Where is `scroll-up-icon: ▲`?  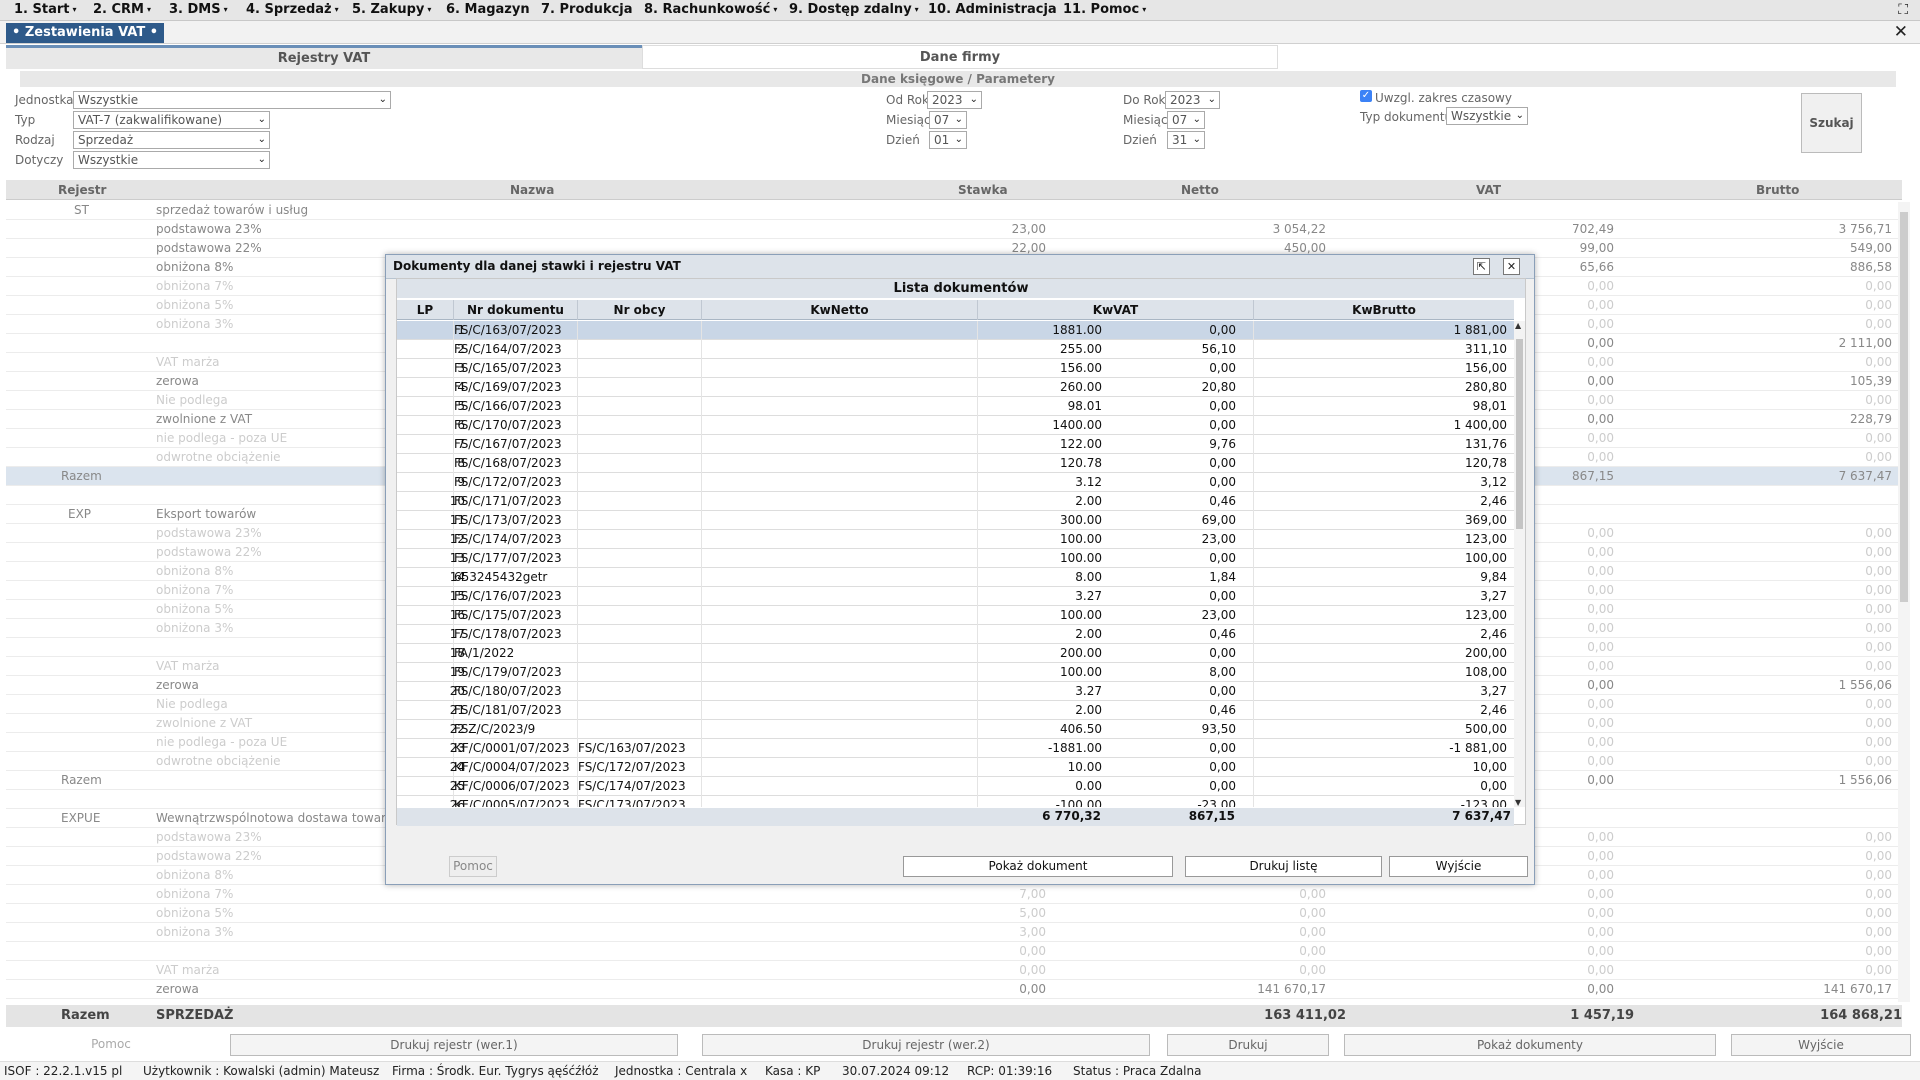 scroll-up-icon: ▲ is located at coordinates (1518, 325).